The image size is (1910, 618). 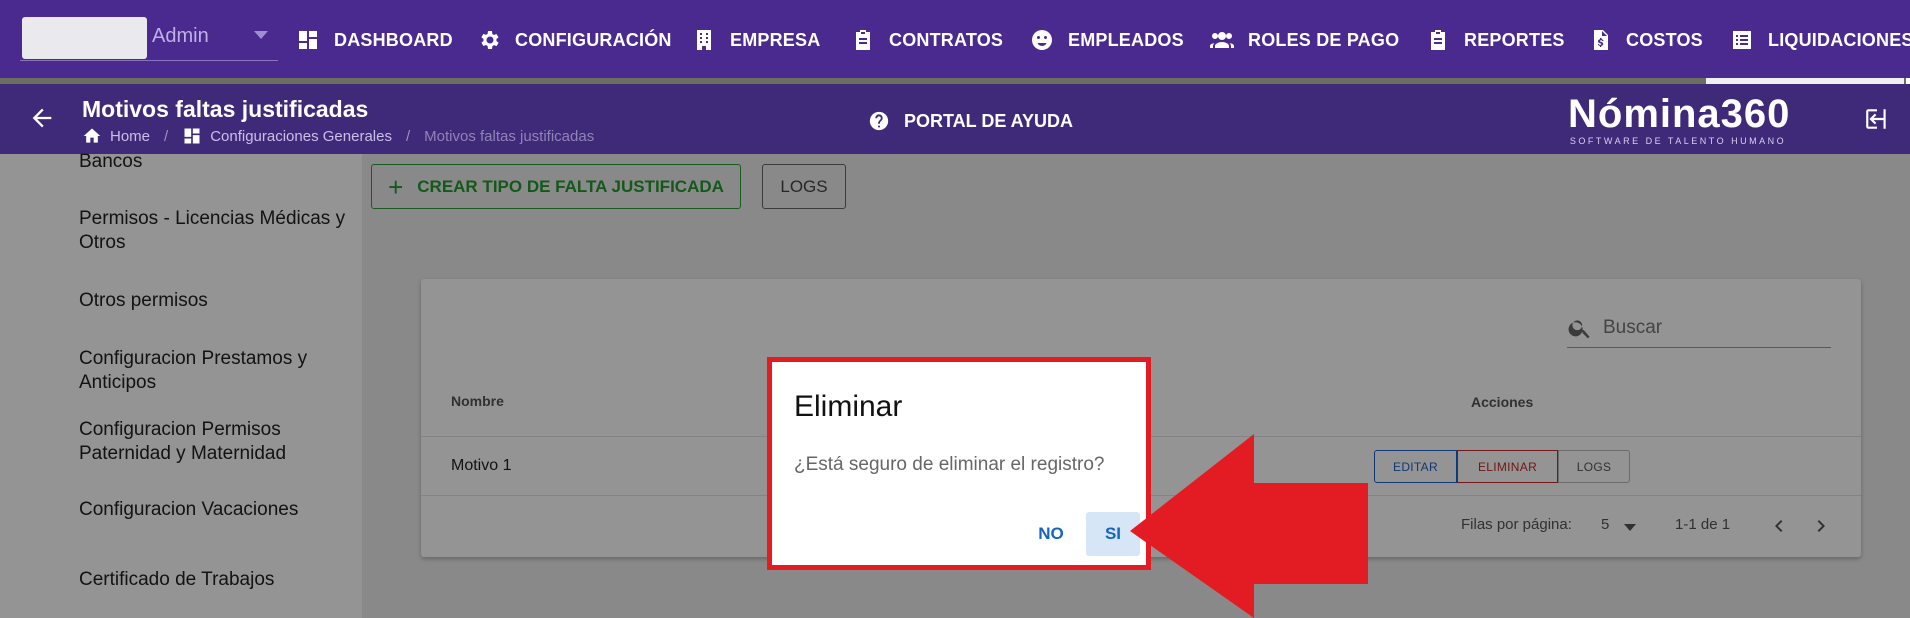 I want to click on nav-item-empresa: EMPRESA, so click(x=756, y=40).